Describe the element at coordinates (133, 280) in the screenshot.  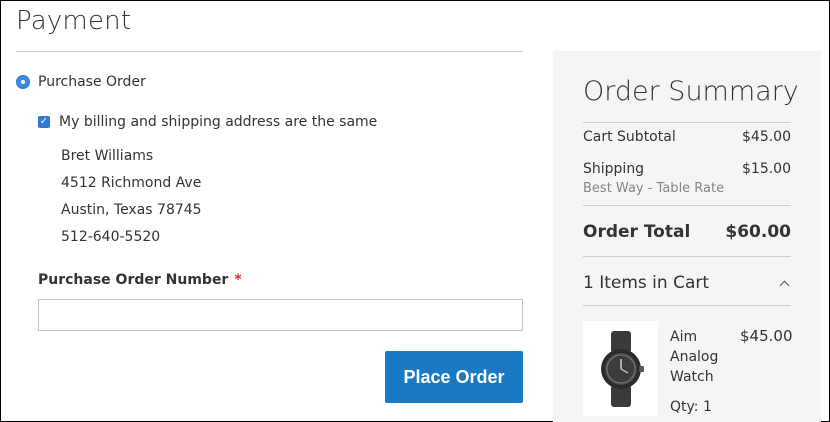
I see `po-number-label-text: Purchase Order Number` at that location.